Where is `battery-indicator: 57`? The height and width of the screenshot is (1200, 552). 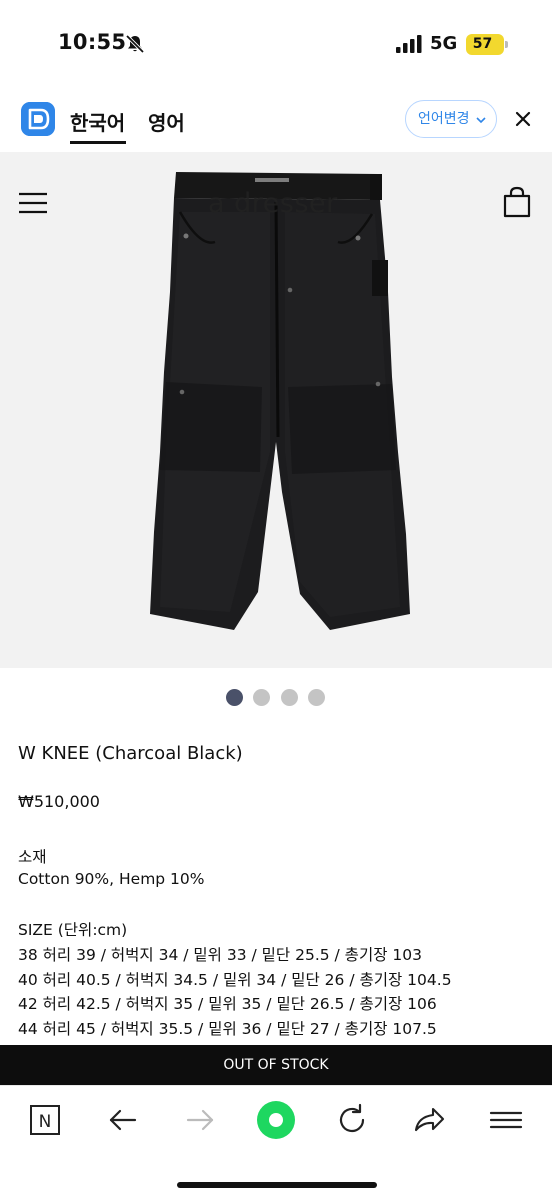 battery-indicator: 57 is located at coordinates (485, 44).